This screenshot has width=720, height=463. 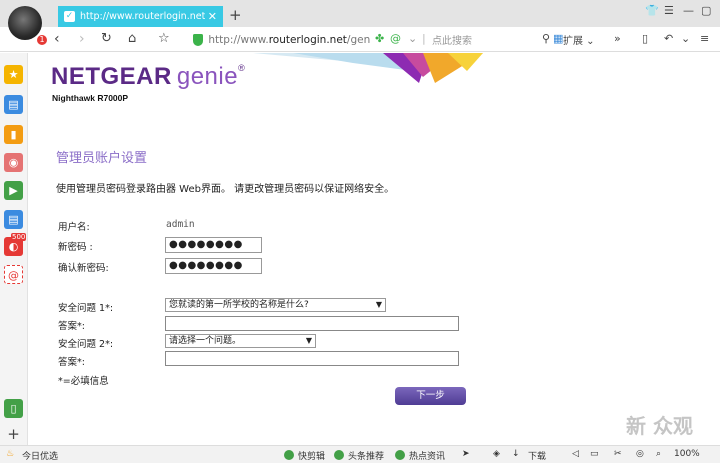 I want to click on sidebar-badge: 500, so click(x=19, y=237).